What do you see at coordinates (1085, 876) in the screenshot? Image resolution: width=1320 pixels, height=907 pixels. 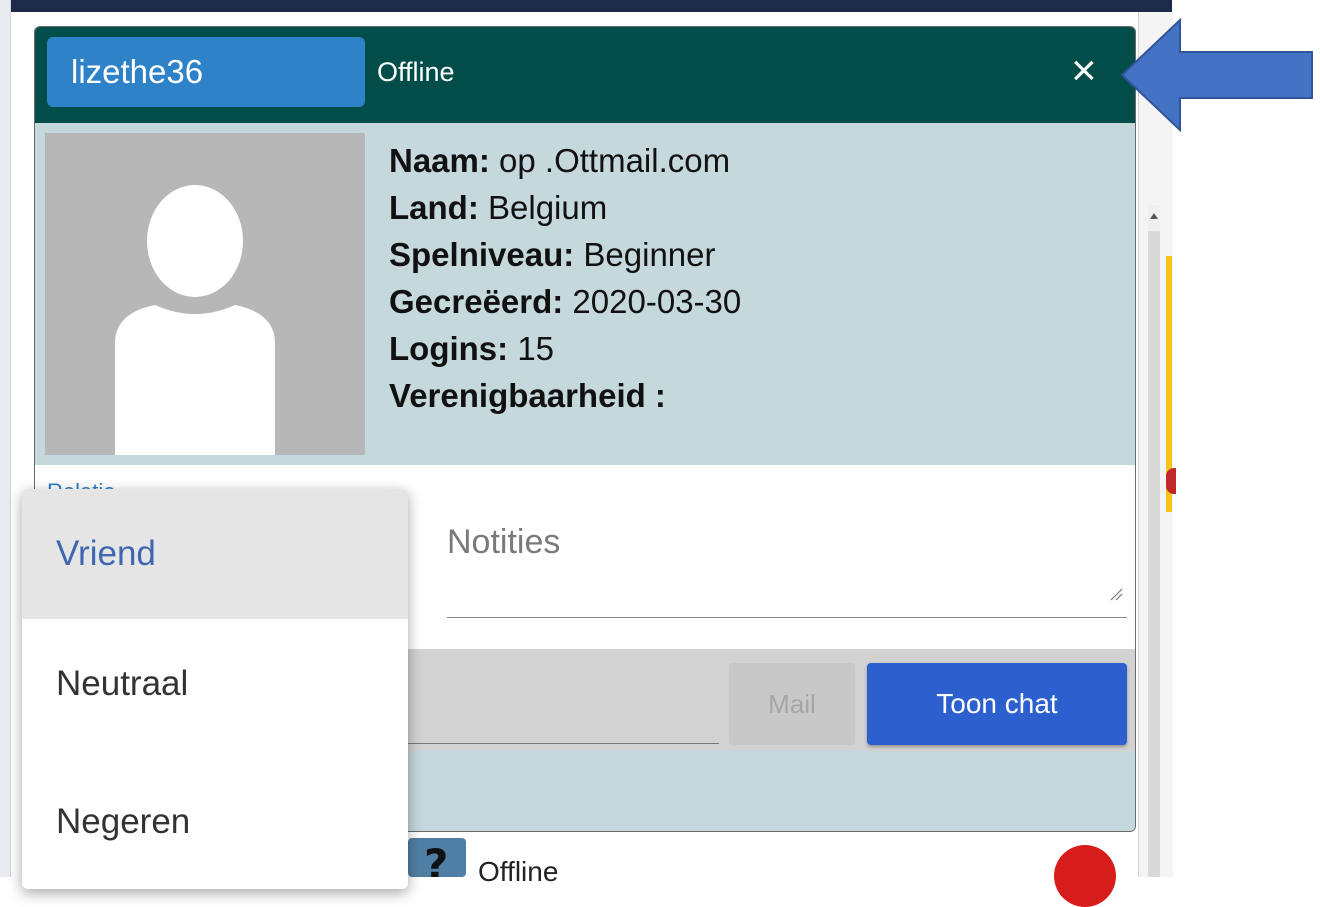 I see `status-red-dot` at bounding box center [1085, 876].